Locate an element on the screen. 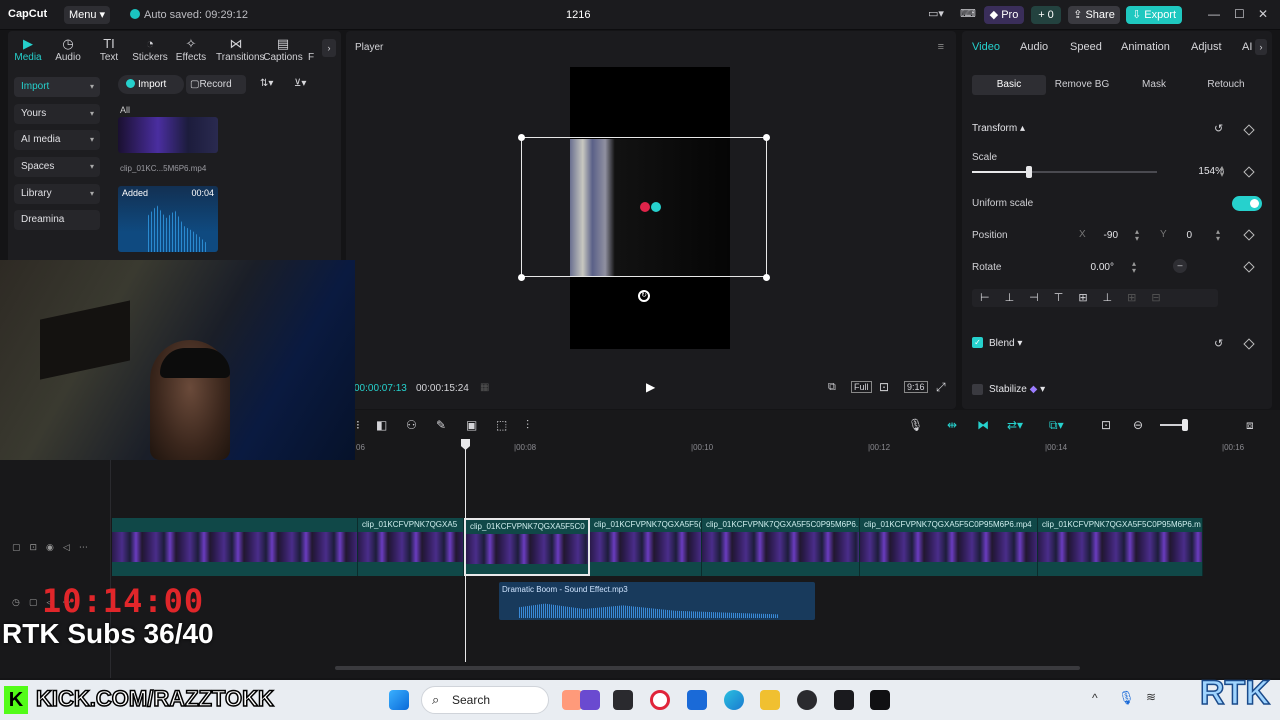 The image size is (1280, 720). wifi-icon: ≋ is located at coordinates (1151, 697).